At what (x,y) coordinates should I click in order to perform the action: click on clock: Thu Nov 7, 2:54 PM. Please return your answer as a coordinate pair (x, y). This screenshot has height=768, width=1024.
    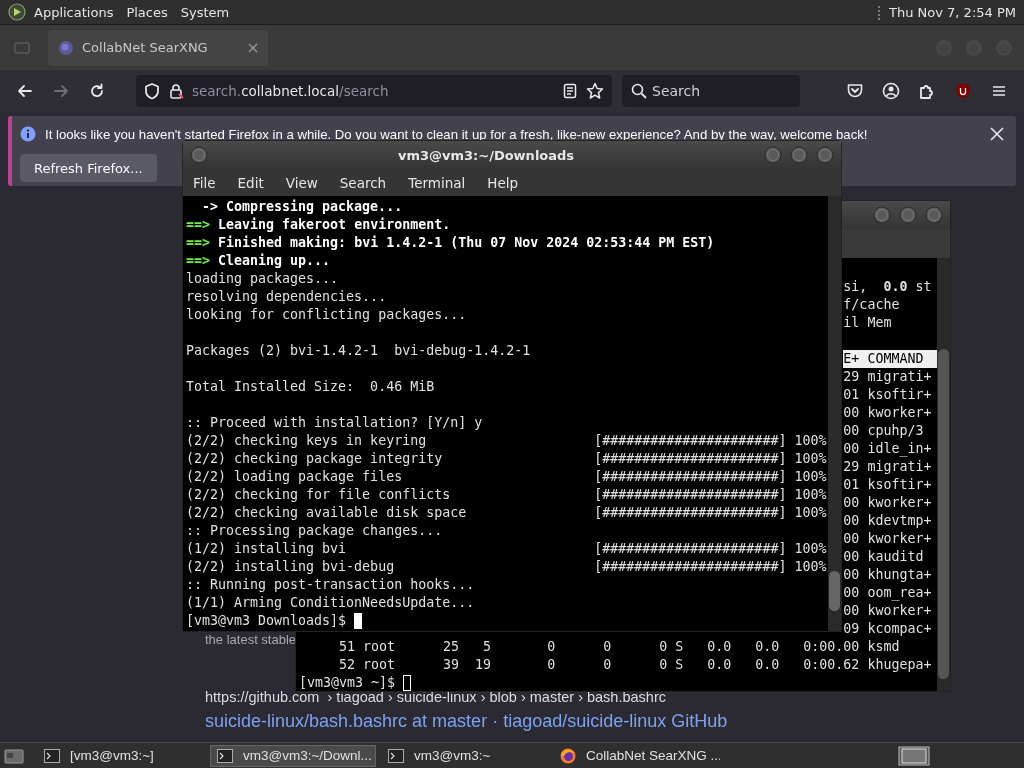
    Looking at the image, I should click on (952, 12).